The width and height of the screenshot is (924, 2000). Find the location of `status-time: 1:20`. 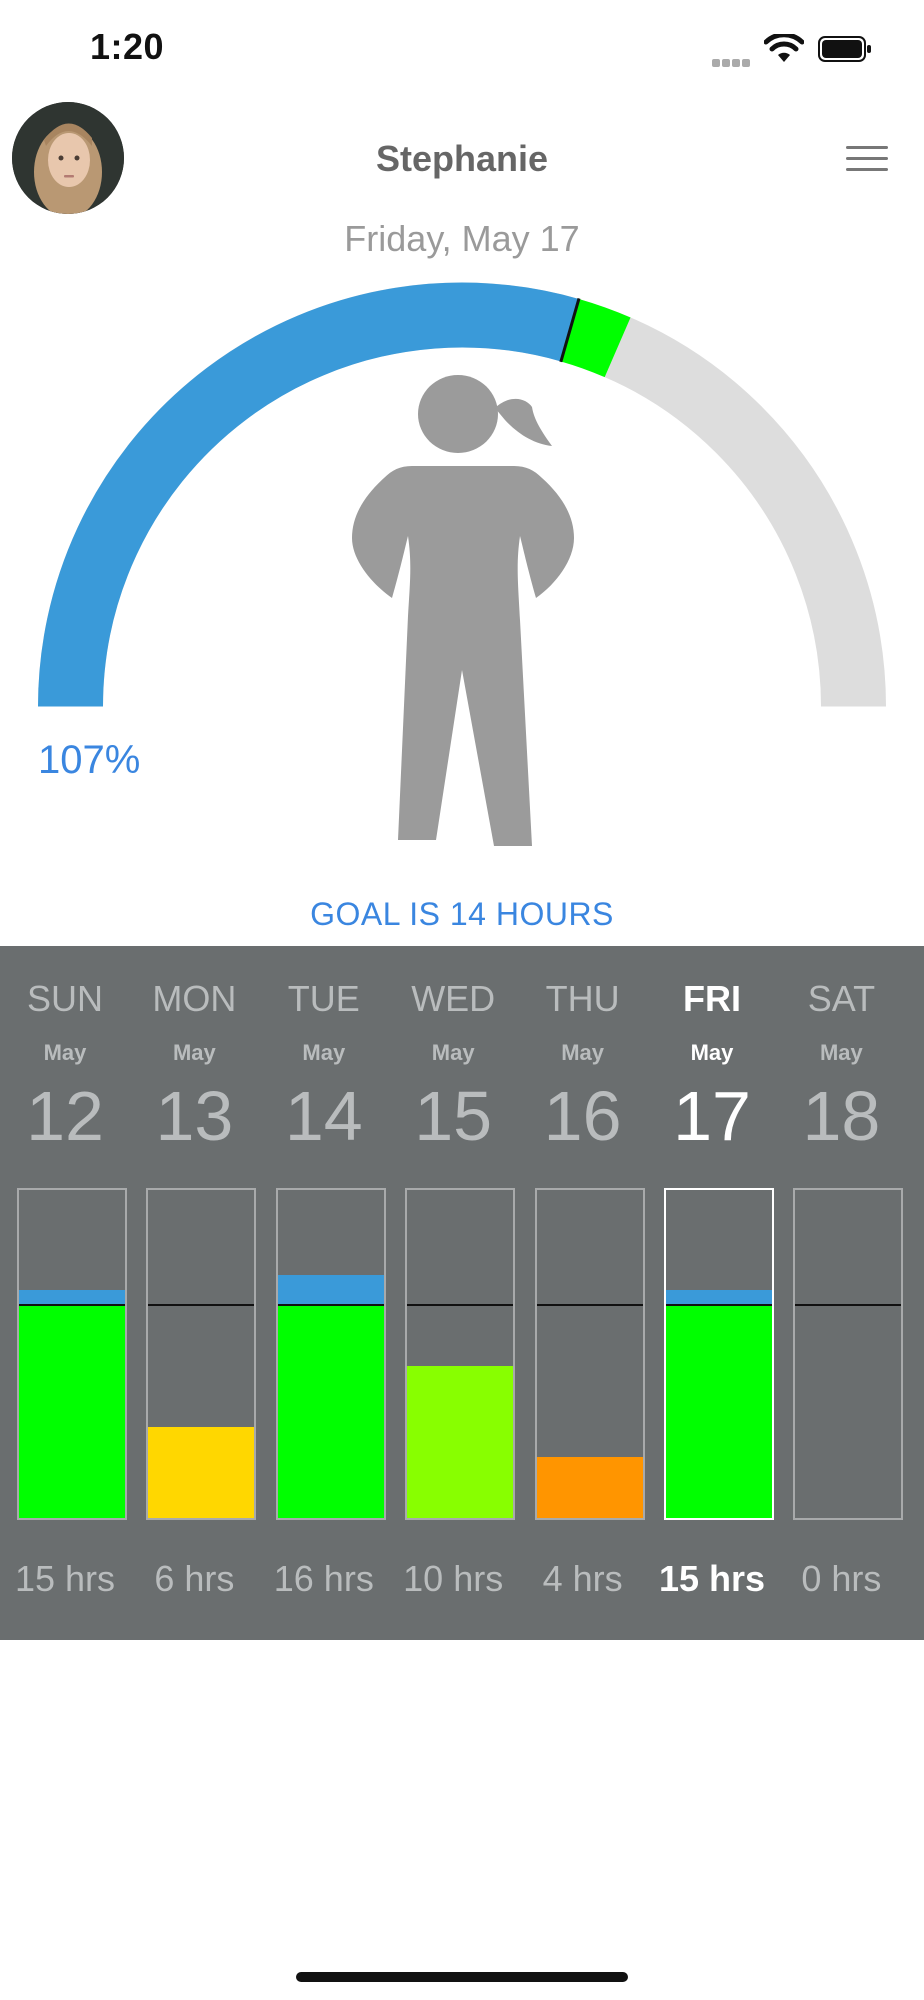

status-time: 1:20 is located at coordinates (127, 46).